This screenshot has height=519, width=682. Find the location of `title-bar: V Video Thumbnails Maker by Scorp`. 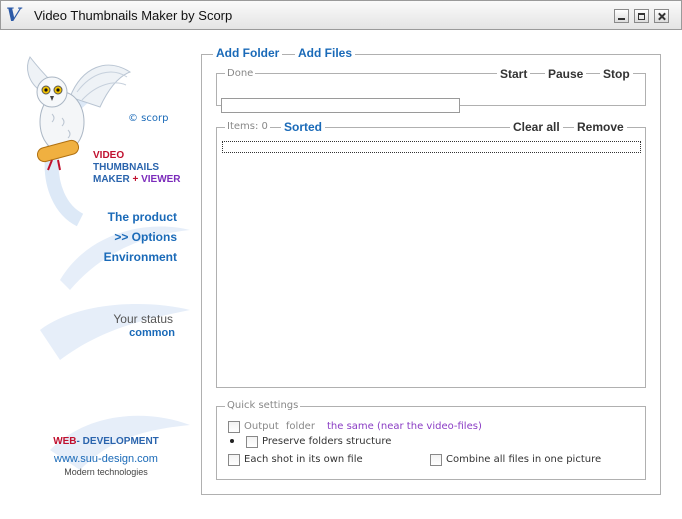

title-bar: V Video Thumbnails Maker by Scorp is located at coordinates (341, 15).